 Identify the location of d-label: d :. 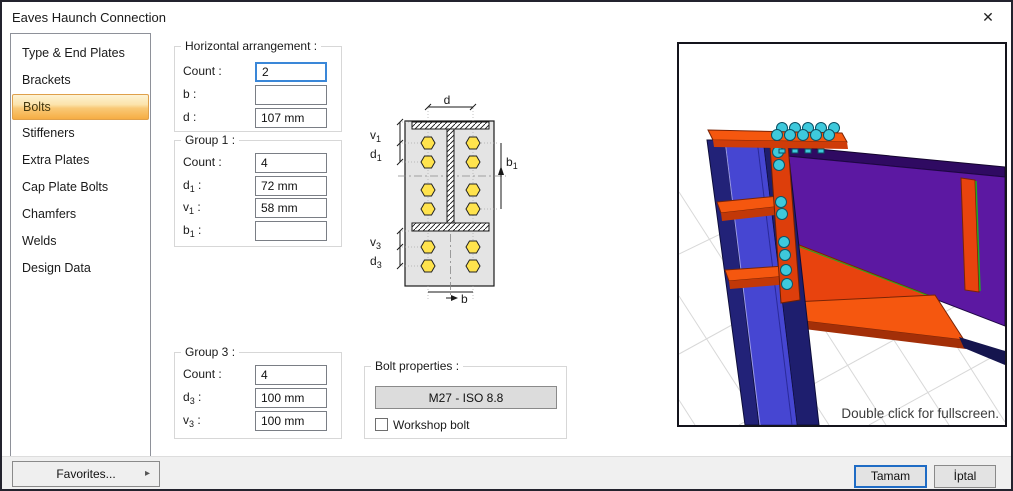
(190, 117).